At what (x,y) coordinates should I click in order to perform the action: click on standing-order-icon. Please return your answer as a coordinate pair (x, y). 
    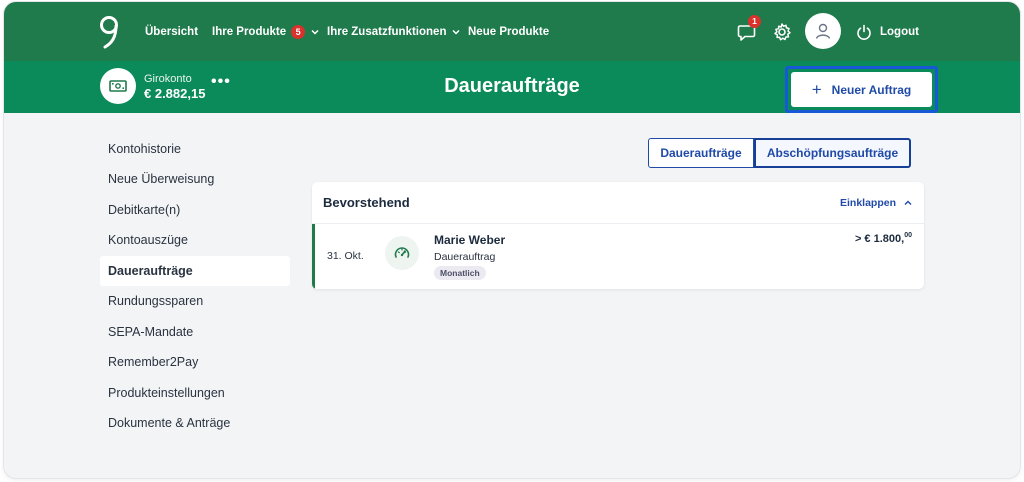
    Looking at the image, I should click on (402, 253).